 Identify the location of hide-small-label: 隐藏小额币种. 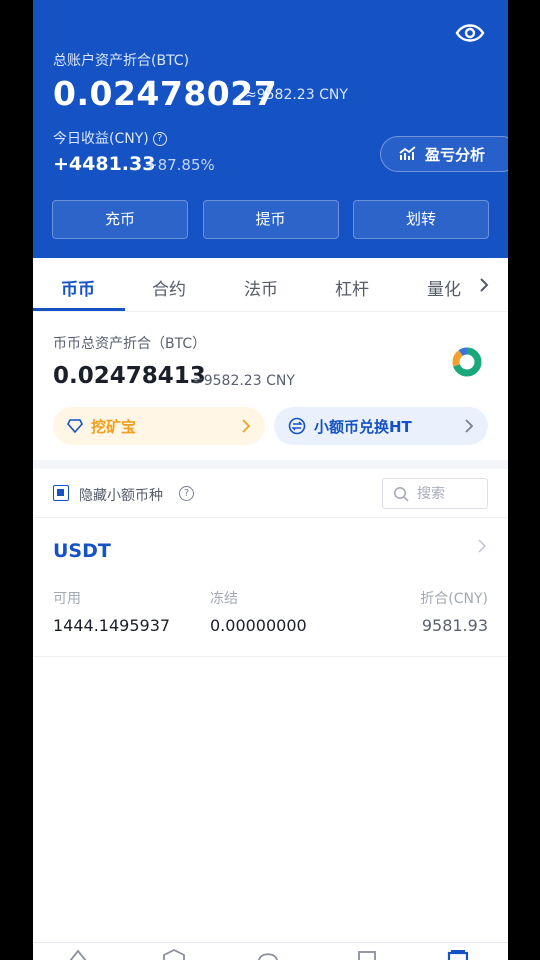
(121, 495).